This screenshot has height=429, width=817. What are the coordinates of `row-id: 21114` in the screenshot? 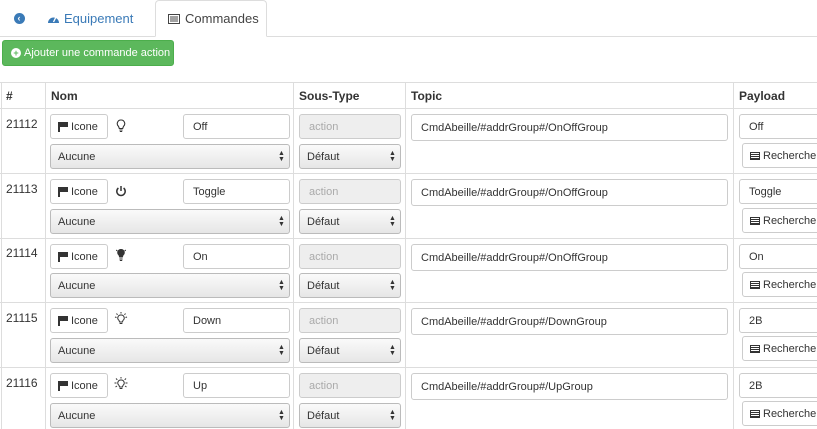 It's located at (22, 253).